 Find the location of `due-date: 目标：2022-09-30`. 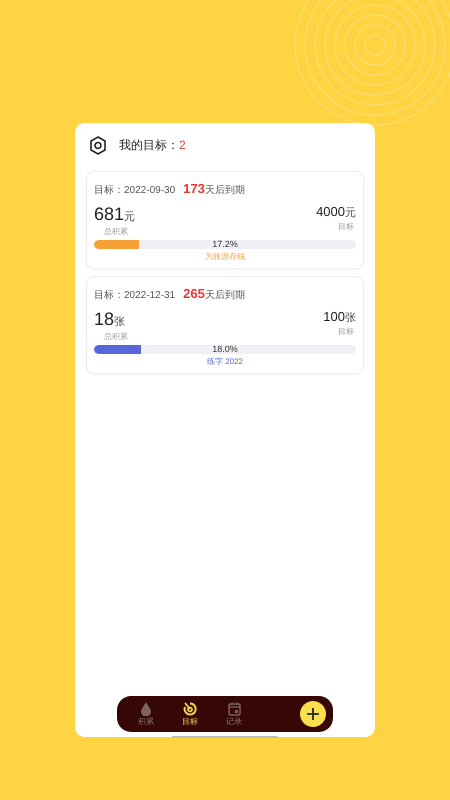

due-date: 目标：2022-09-30 is located at coordinates (135, 190).